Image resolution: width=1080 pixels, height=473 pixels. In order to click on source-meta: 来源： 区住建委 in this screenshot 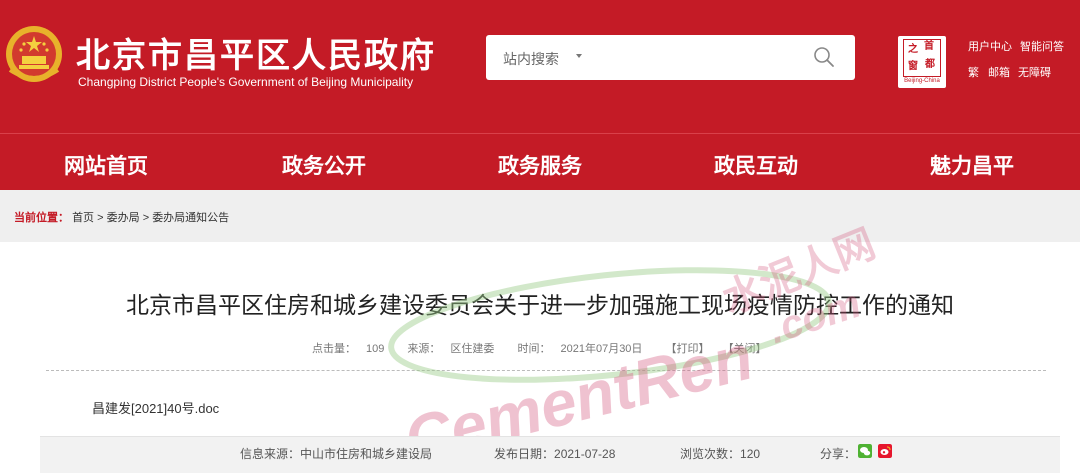, I will do `click(455, 349)`.